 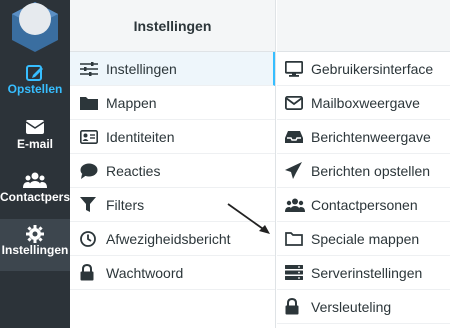 What do you see at coordinates (298, 137) in the screenshot?
I see `inbox-icon` at bounding box center [298, 137].